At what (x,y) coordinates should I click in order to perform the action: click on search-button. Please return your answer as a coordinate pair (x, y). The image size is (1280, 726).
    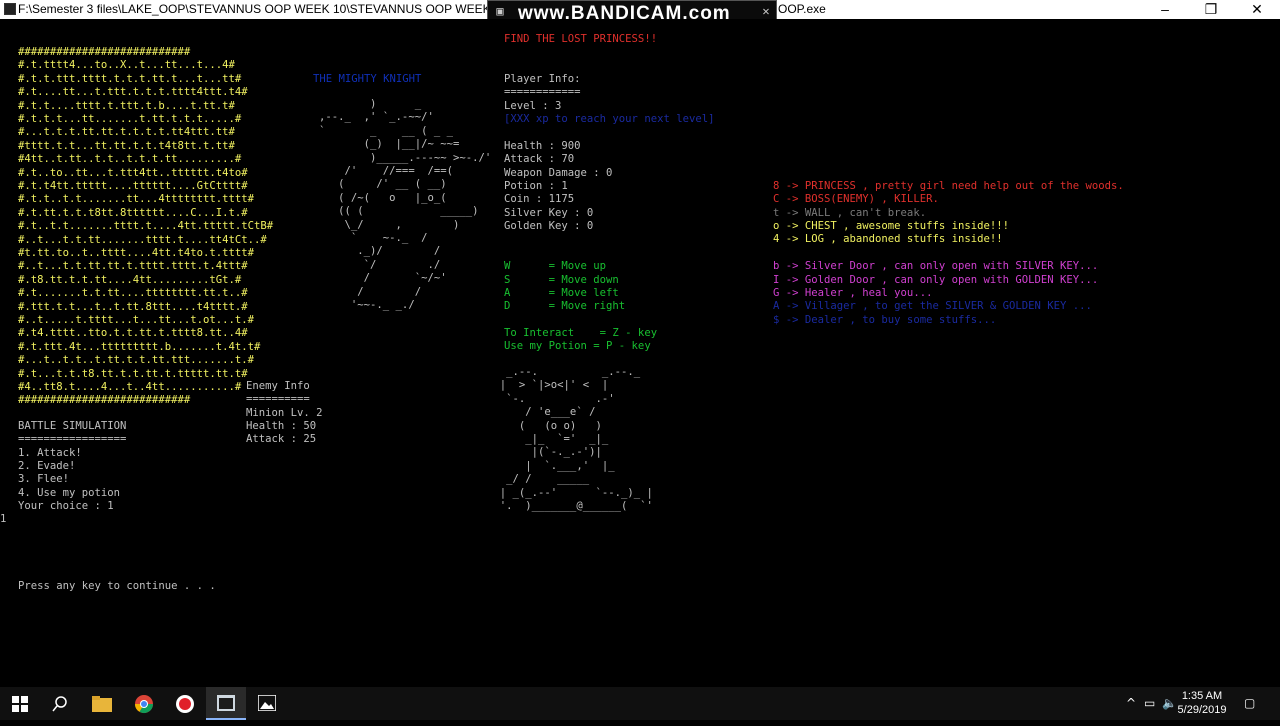
    Looking at the image, I should click on (60, 703).